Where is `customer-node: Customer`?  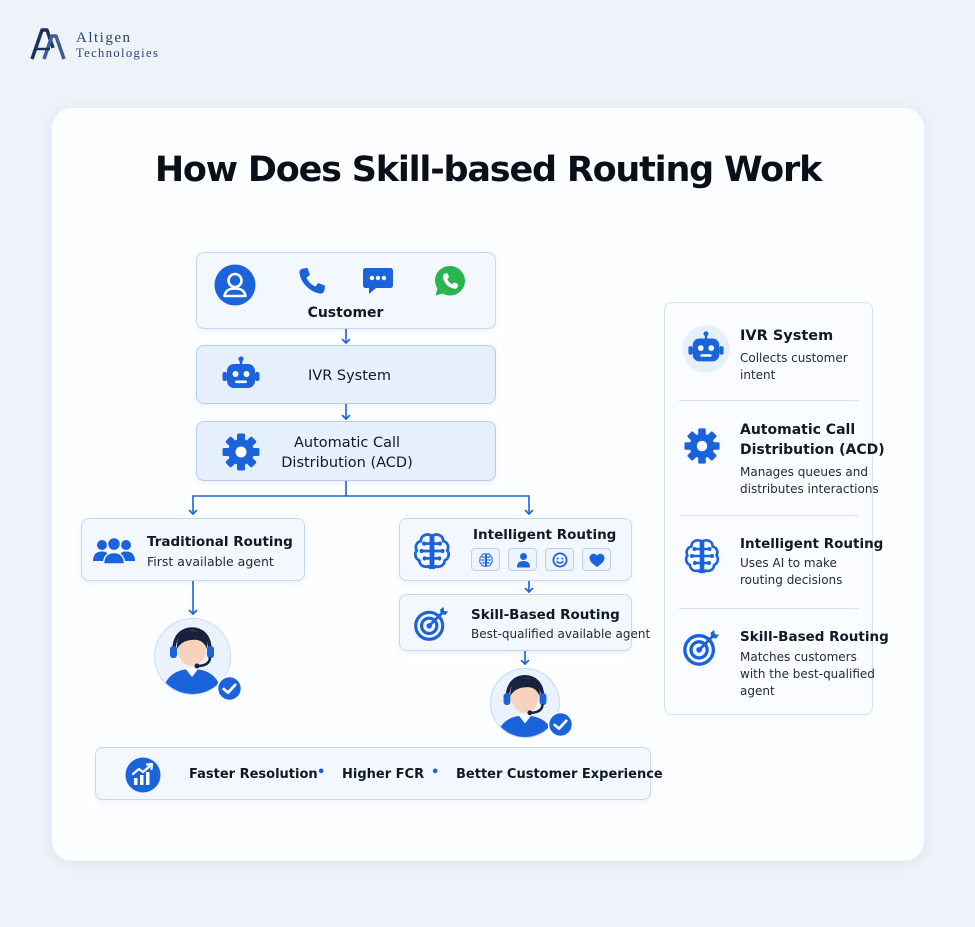
customer-node: Customer is located at coordinates (346, 290).